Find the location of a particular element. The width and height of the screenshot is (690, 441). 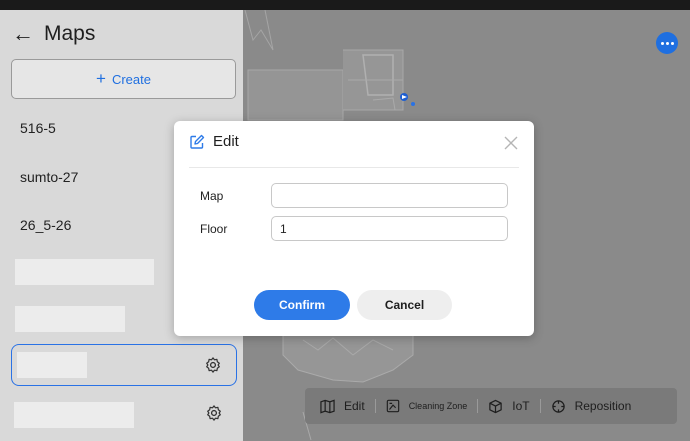

cube-icon is located at coordinates (495, 406).